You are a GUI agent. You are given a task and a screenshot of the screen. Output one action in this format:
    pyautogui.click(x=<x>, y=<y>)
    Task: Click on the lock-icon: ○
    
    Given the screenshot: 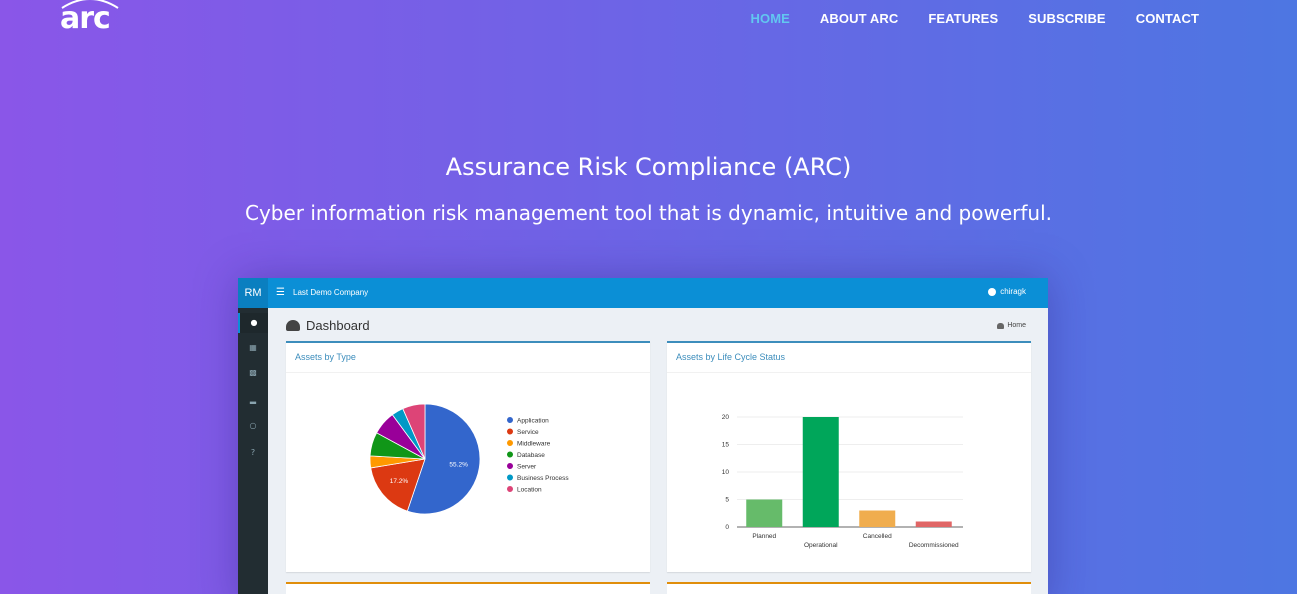 What is the action you would take?
    pyautogui.click(x=253, y=426)
    